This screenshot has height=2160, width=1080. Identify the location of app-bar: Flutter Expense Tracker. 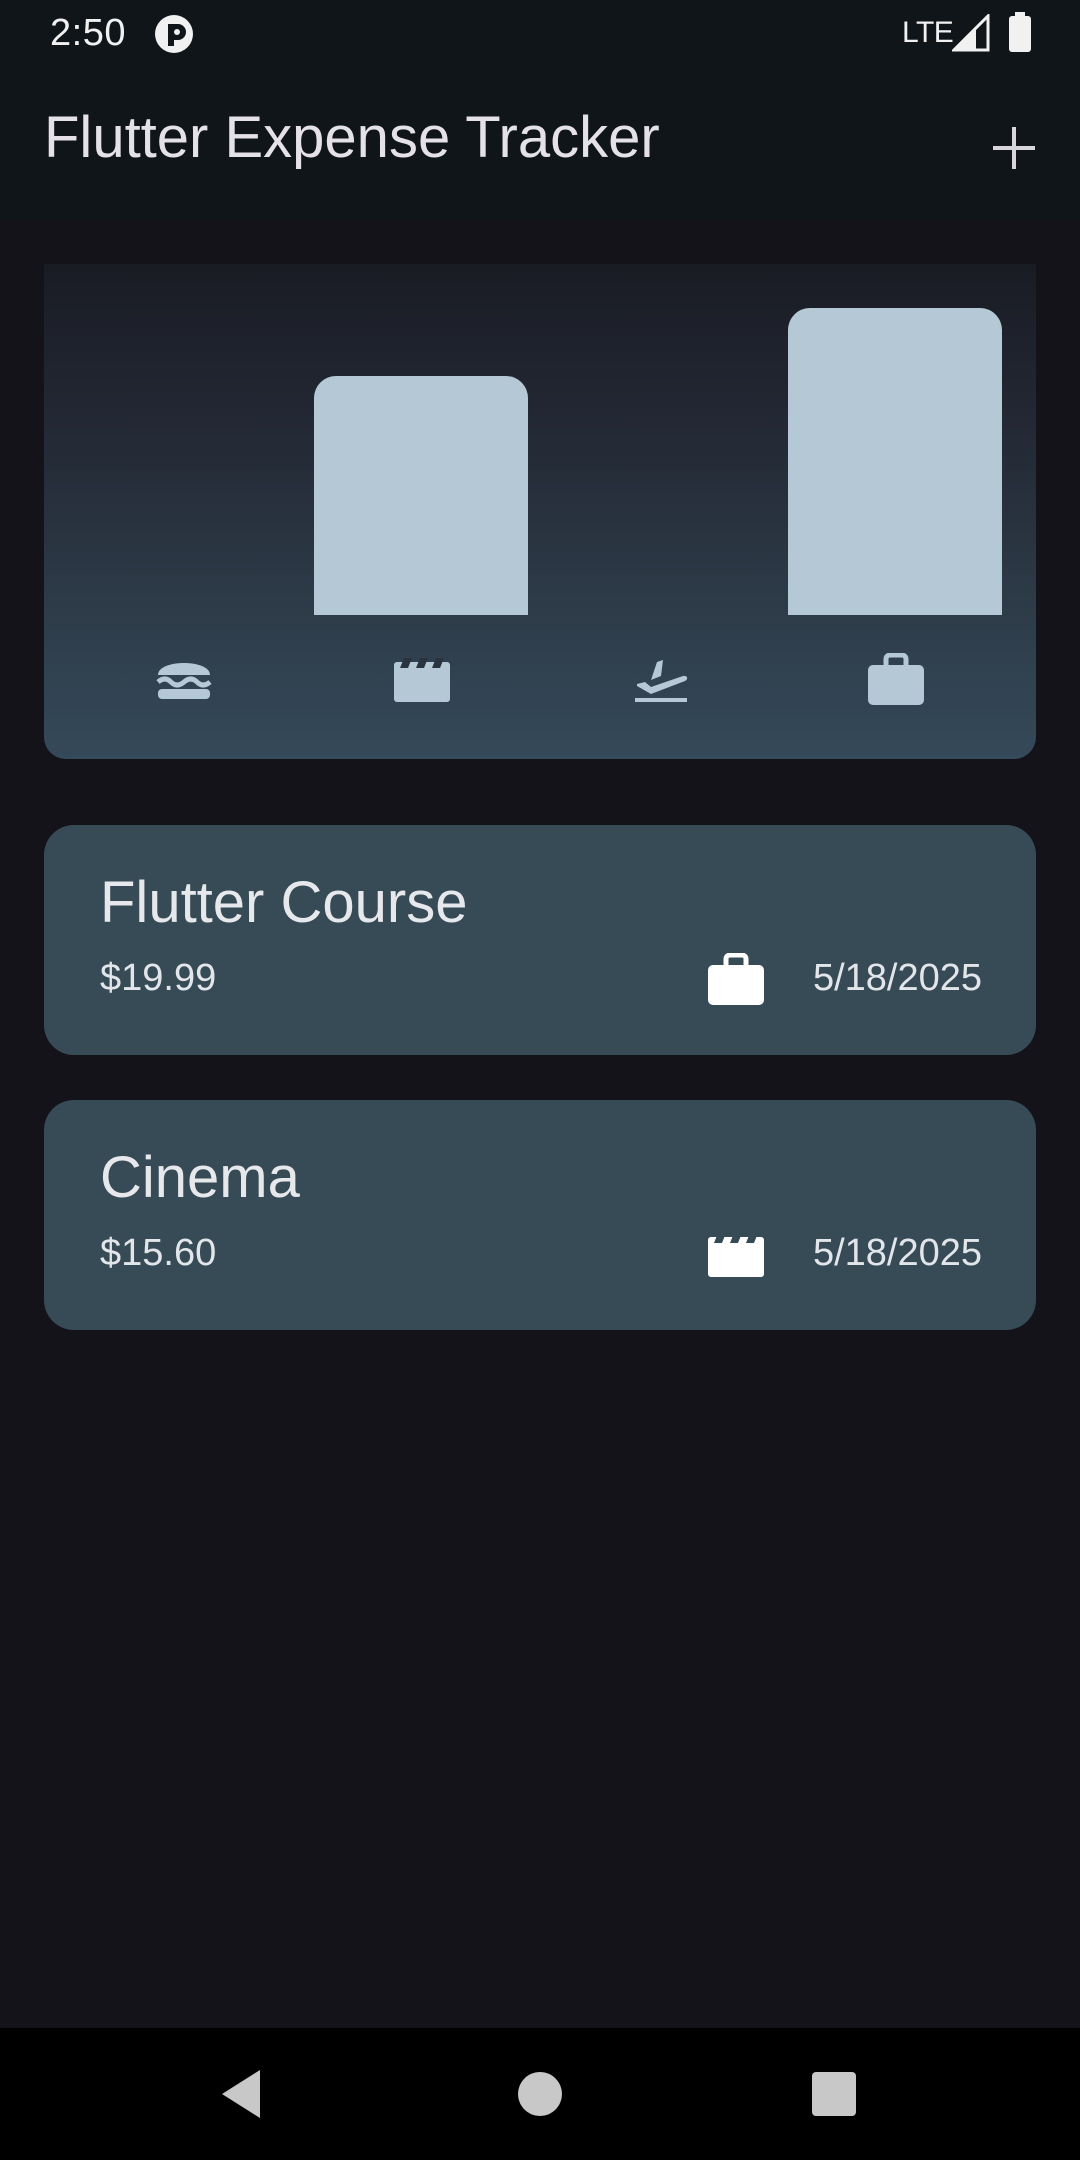
(540, 143).